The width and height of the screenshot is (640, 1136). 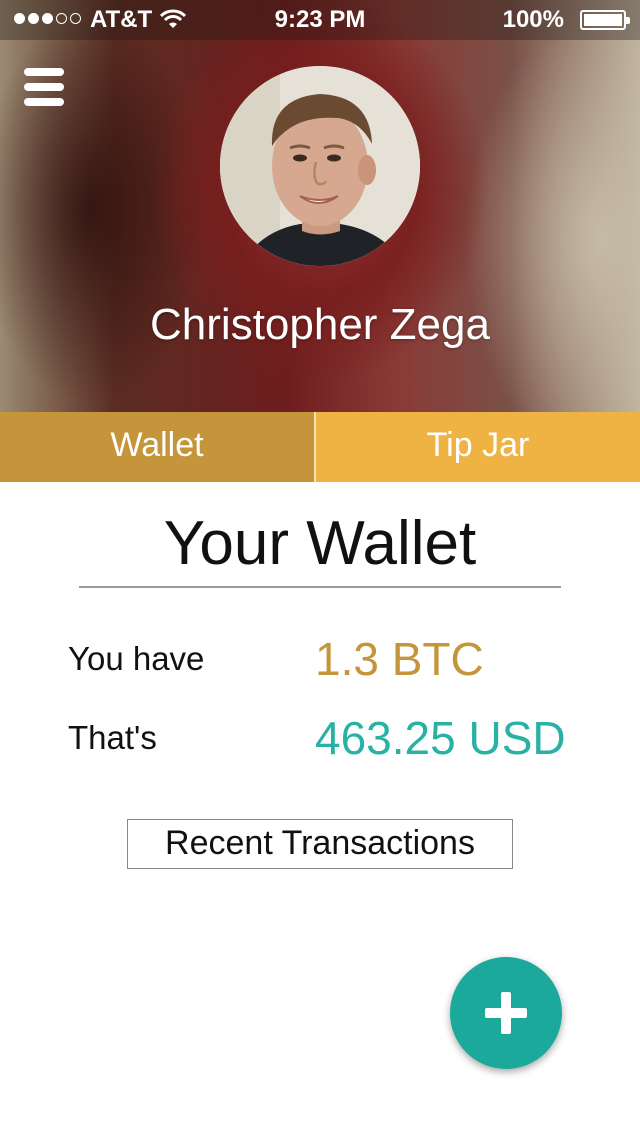 What do you see at coordinates (478, 447) in the screenshot?
I see `tab-tip-jar: Tip Jar` at bounding box center [478, 447].